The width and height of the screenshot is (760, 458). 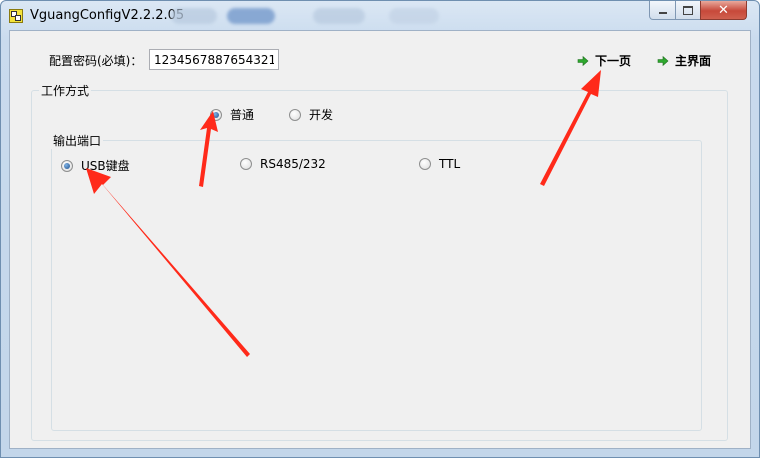 I want to click on window-title: VguangConfigV2.2.2.05, so click(x=107, y=15).